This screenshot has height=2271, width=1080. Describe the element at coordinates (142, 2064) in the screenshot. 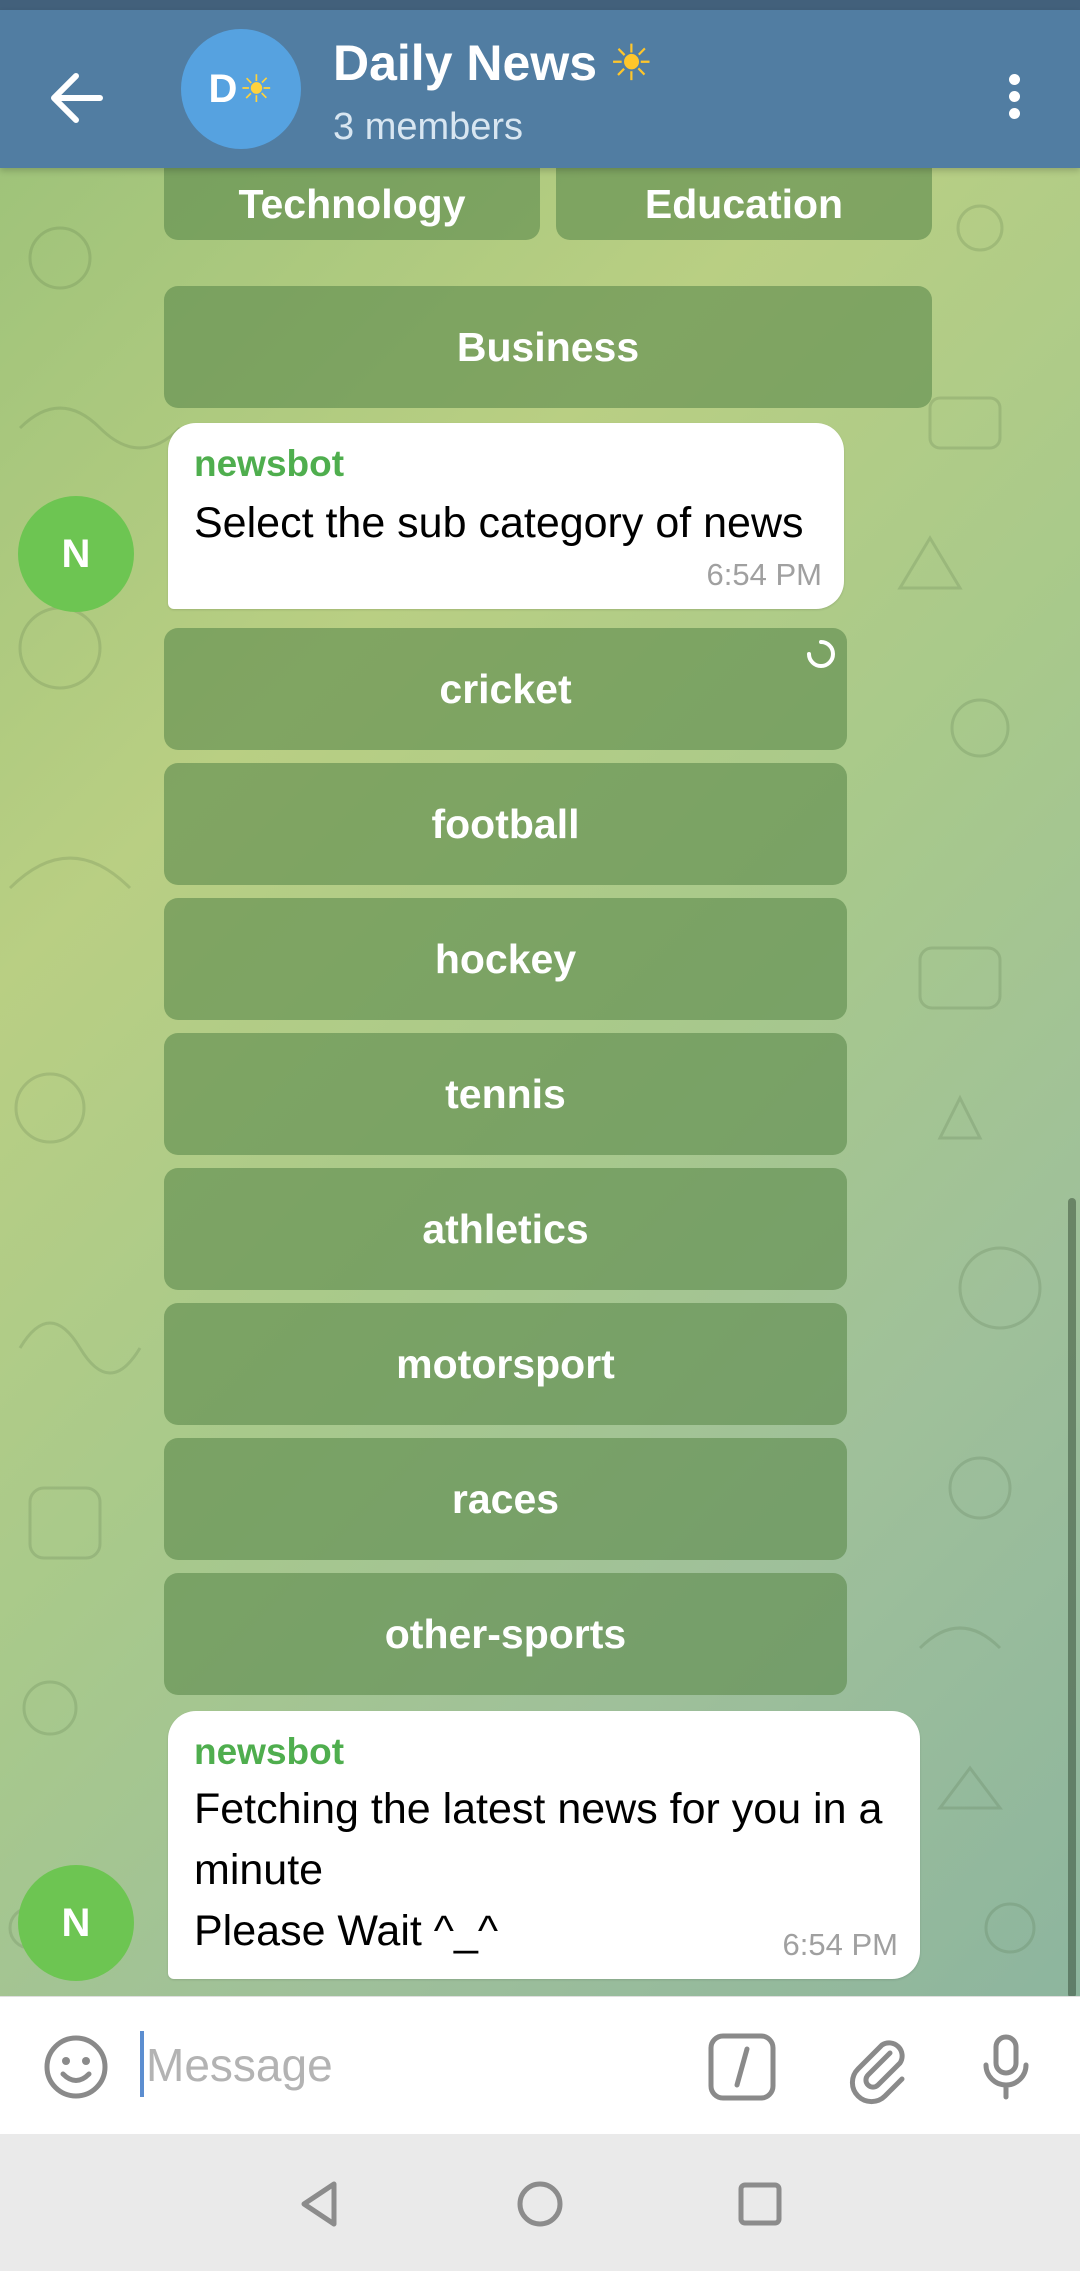

I see `text-cursor` at that location.